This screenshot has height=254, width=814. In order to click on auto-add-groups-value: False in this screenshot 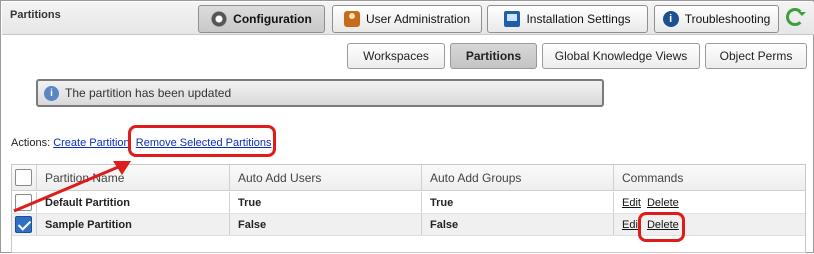, I will do `click(518, 224)`.